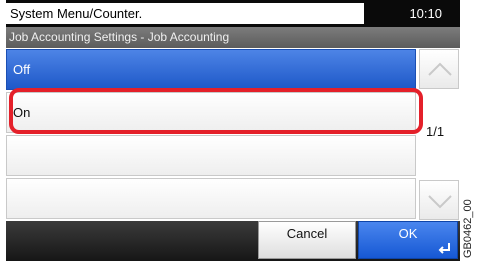  I want to click on ok-button: OK, so click(408, 240).